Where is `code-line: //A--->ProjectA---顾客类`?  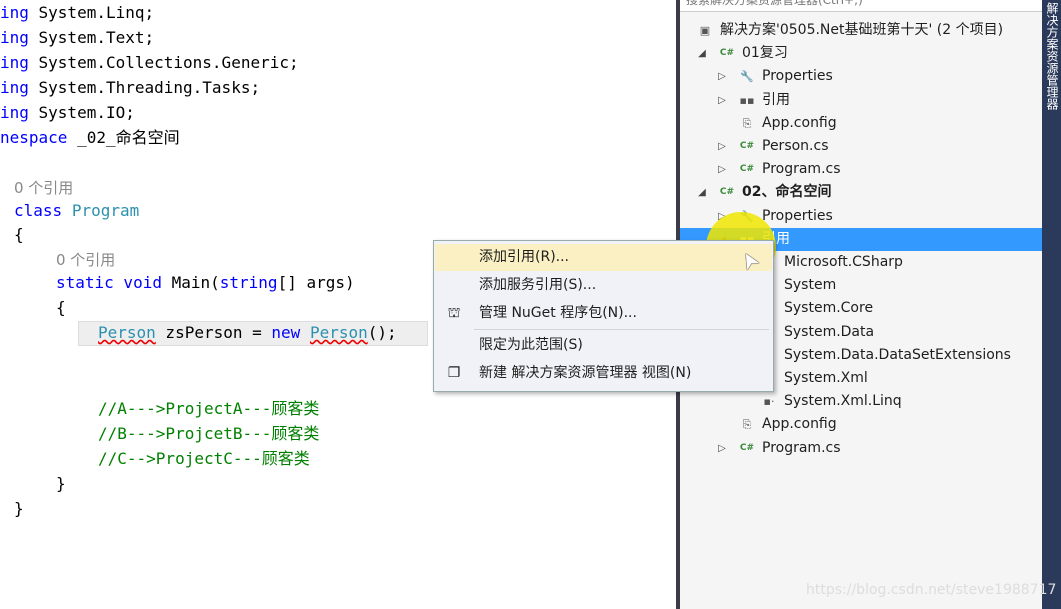
code-line: //A--->ProjectA---顾客类 is located at coordinates (208, 408).